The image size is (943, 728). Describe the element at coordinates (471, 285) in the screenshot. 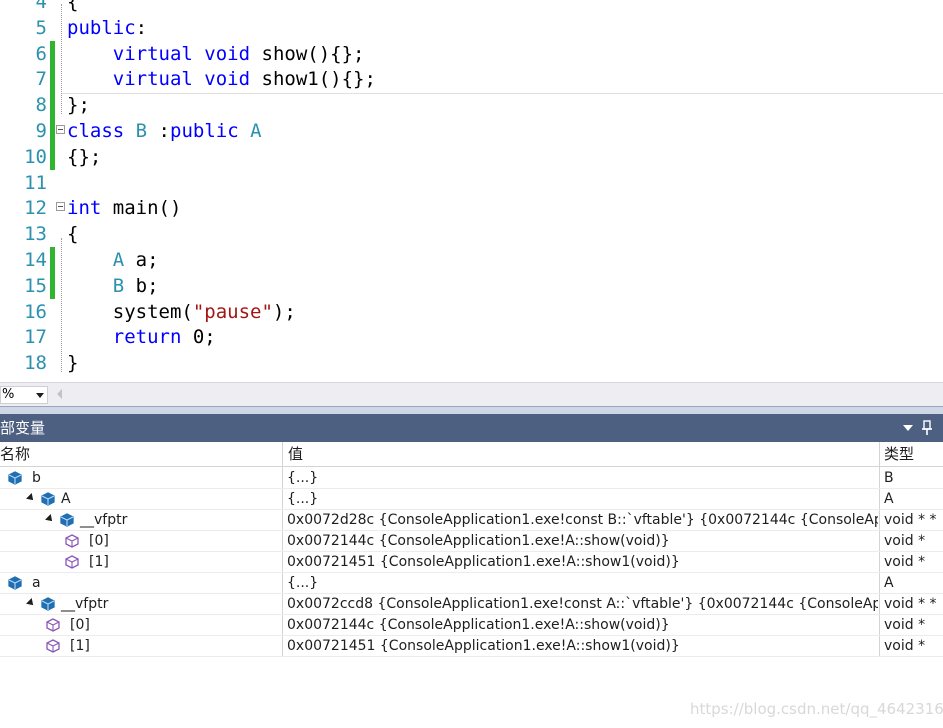

I see `code-line: 15 B b;` at that location.